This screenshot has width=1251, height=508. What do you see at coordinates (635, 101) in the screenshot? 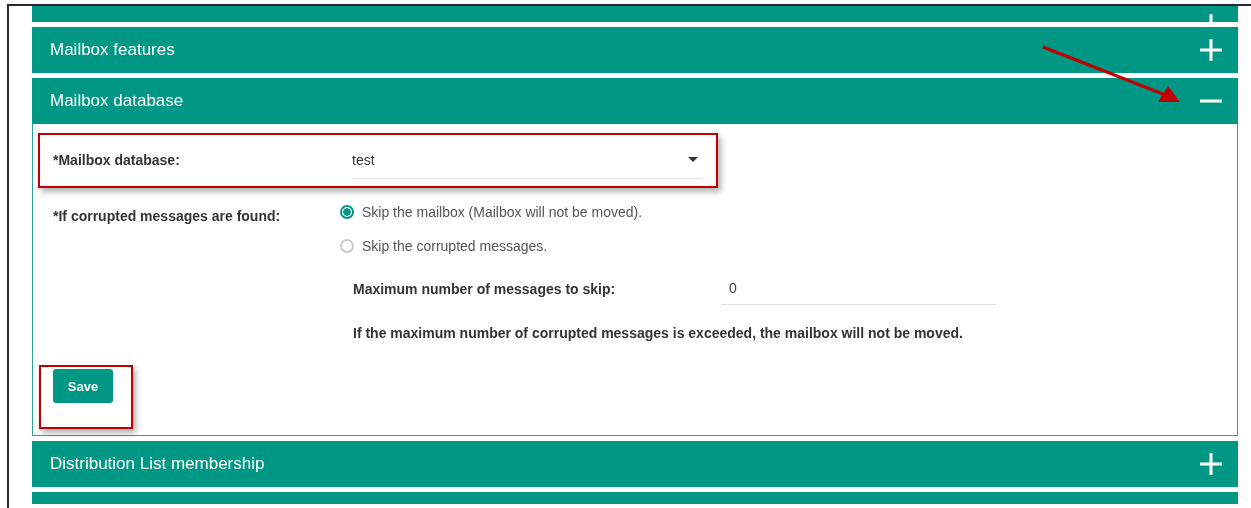
I see `panel-header: Mailbox database` at bounding box center [635, 101].